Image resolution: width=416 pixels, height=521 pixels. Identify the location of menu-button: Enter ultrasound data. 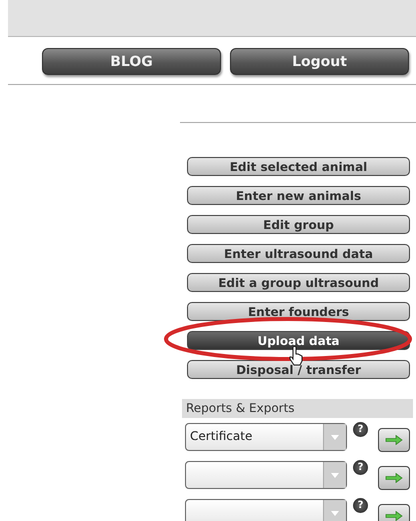
(298, 253).